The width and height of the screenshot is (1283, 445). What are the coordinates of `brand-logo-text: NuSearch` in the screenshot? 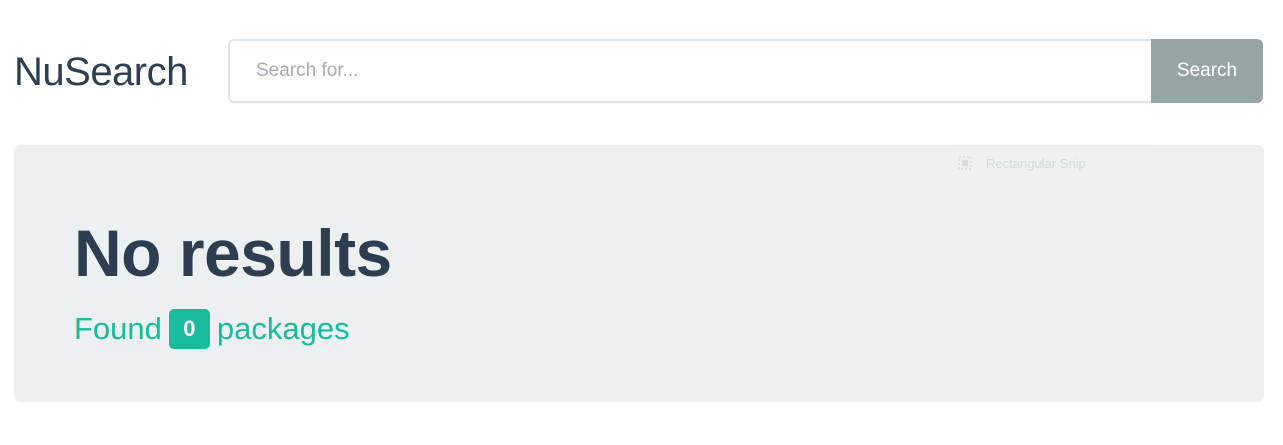 It's located at (101, 72).